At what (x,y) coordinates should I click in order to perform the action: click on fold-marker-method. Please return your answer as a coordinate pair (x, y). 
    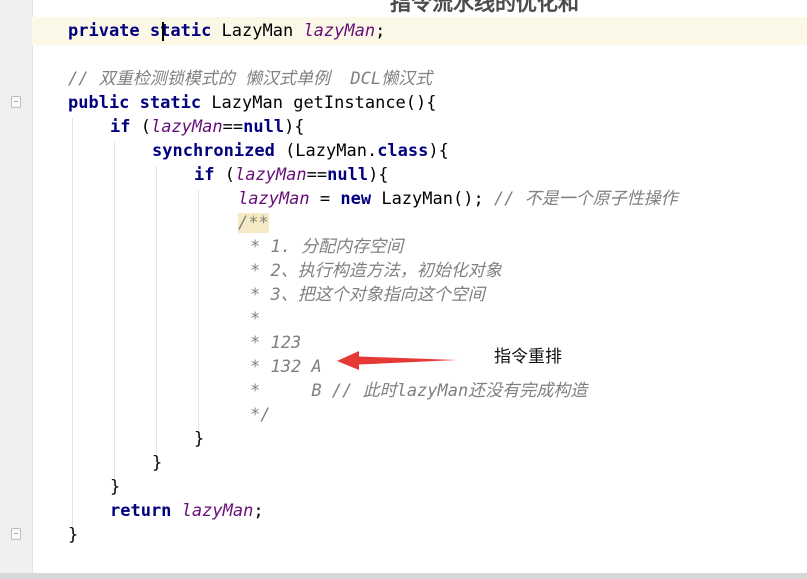
    Looking at the image, I should click on (16, 102).